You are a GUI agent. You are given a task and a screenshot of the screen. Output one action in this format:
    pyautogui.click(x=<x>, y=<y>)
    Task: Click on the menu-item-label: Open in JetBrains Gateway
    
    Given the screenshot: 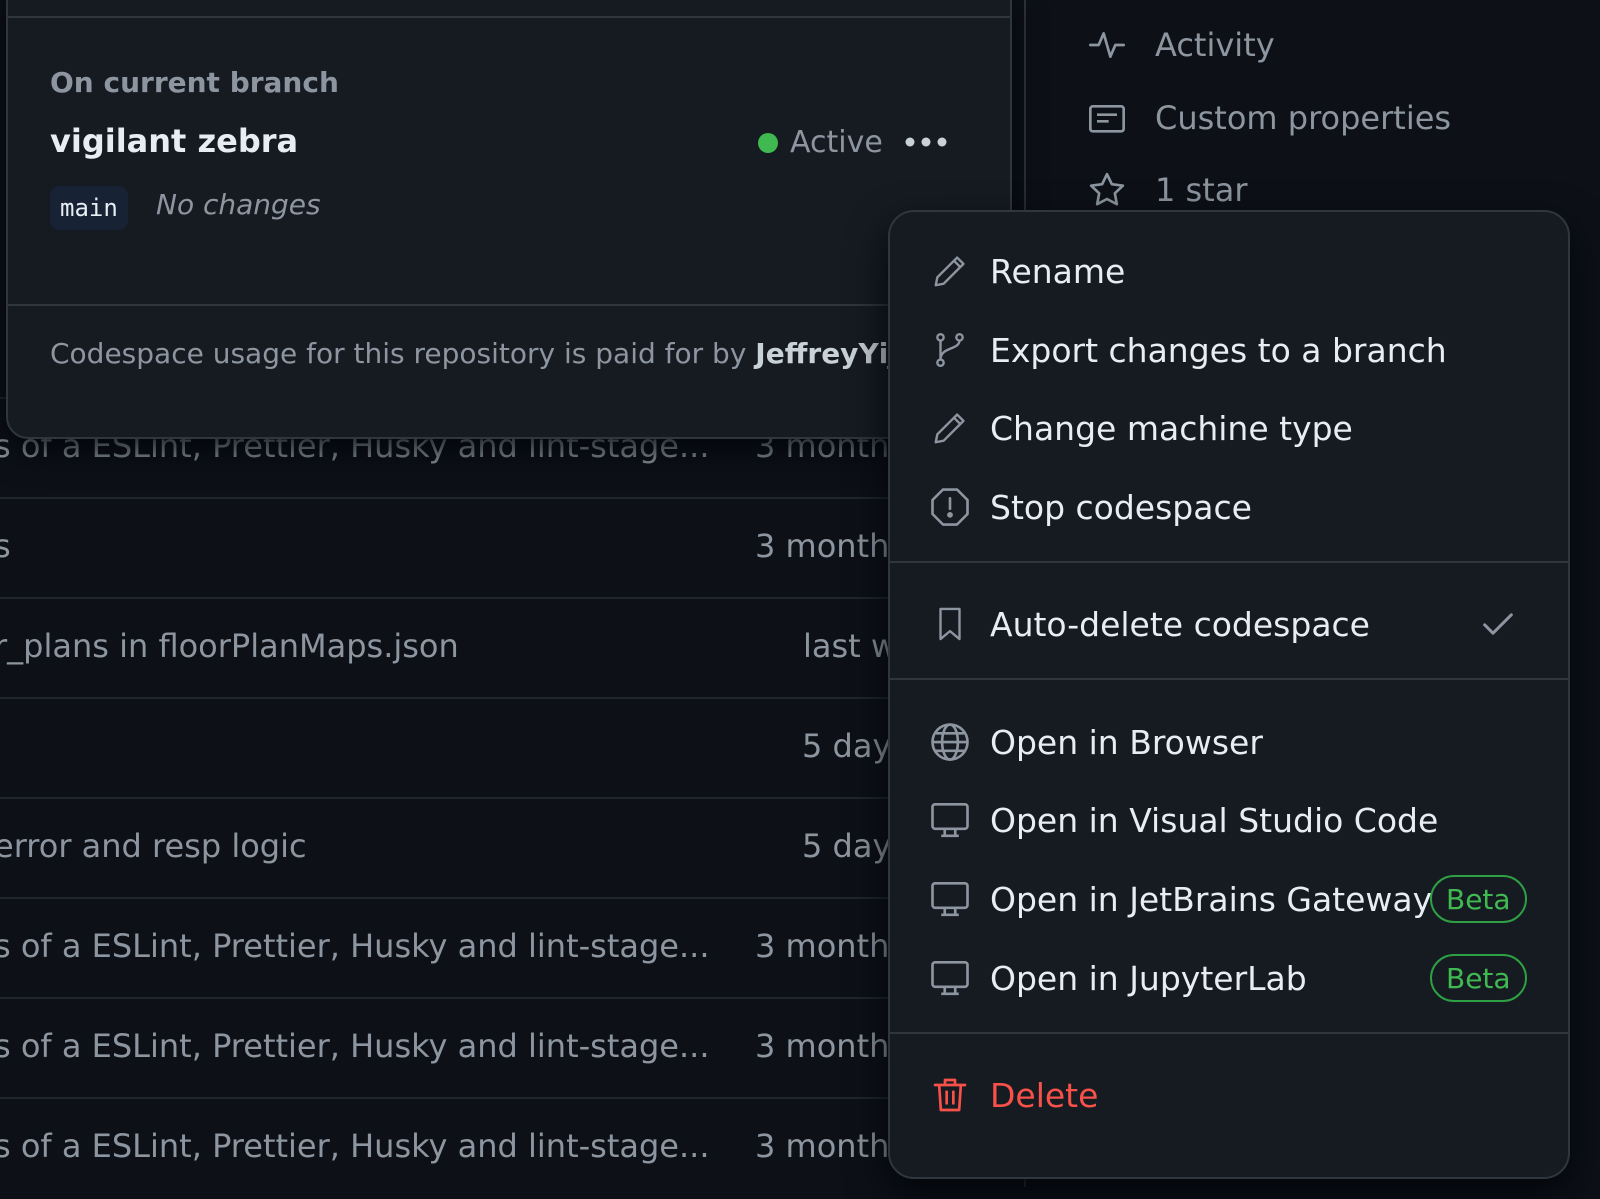 What is the action you would take?
    pyautogui.click(x=1211, y=899)
    